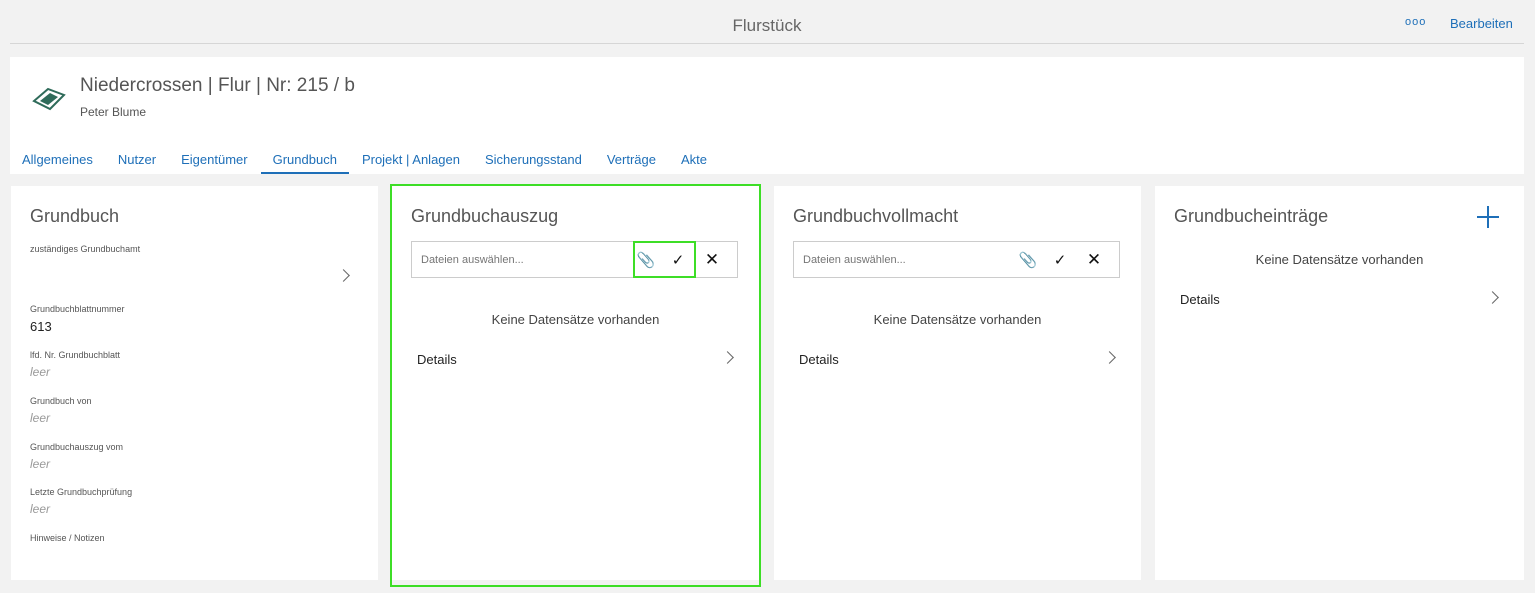 The width and height of the screenshot is (1535, 593). Describe the element at coordinates (61, 401) in the screenshot. I see `field-label-grundbuch-von: Grundbuch von` at that location.